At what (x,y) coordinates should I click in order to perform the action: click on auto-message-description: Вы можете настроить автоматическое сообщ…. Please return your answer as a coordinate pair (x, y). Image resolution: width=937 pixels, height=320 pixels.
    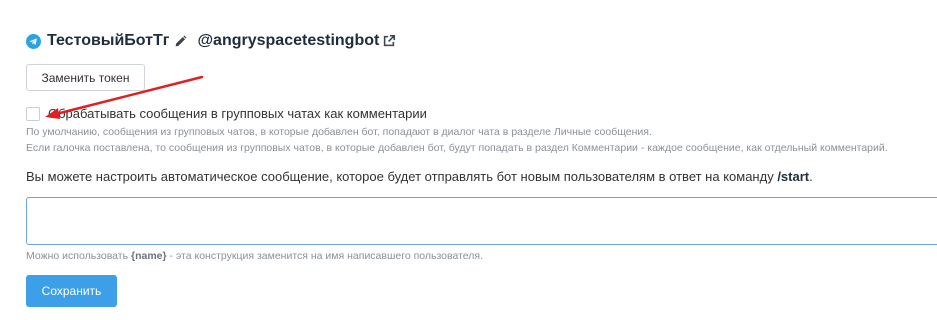
    Looking at the image, I should click on (419, 176).